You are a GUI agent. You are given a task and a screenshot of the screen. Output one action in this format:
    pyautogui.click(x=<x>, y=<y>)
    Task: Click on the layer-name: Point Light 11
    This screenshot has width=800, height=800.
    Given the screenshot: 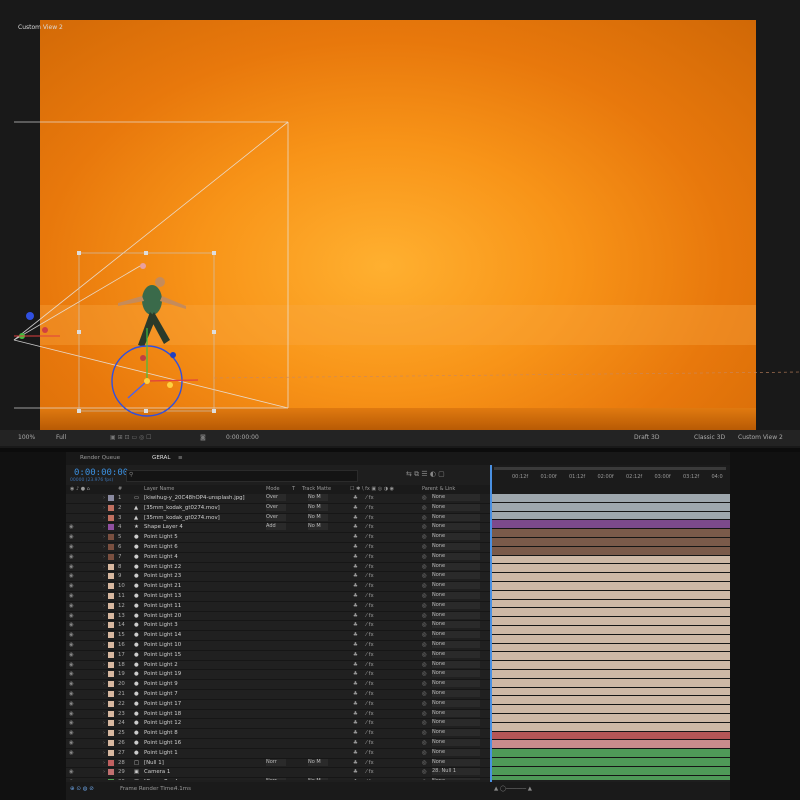 What is the action you would take?
    pyautogui.click(x=162, y=606)
    